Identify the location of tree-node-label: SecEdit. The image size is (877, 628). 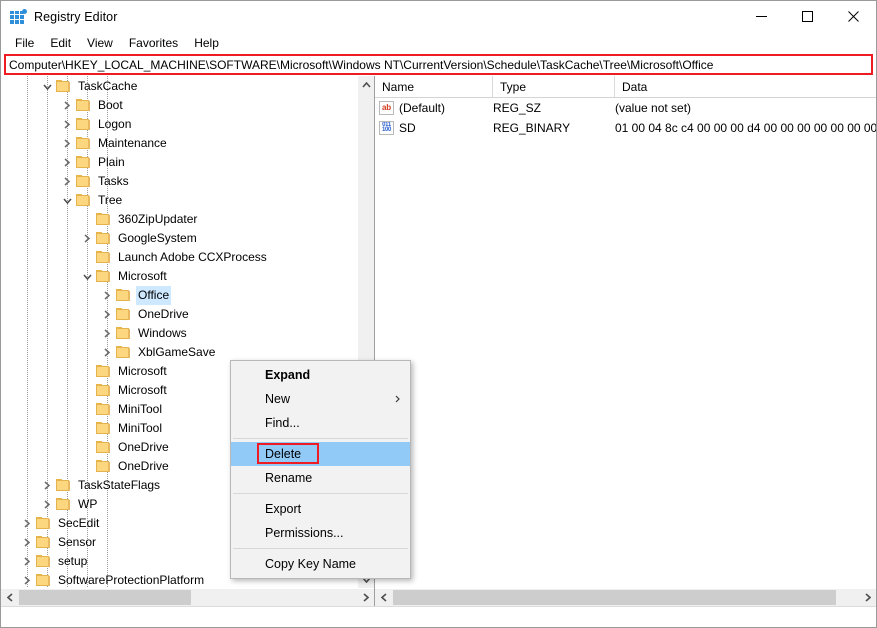
(79, 523).